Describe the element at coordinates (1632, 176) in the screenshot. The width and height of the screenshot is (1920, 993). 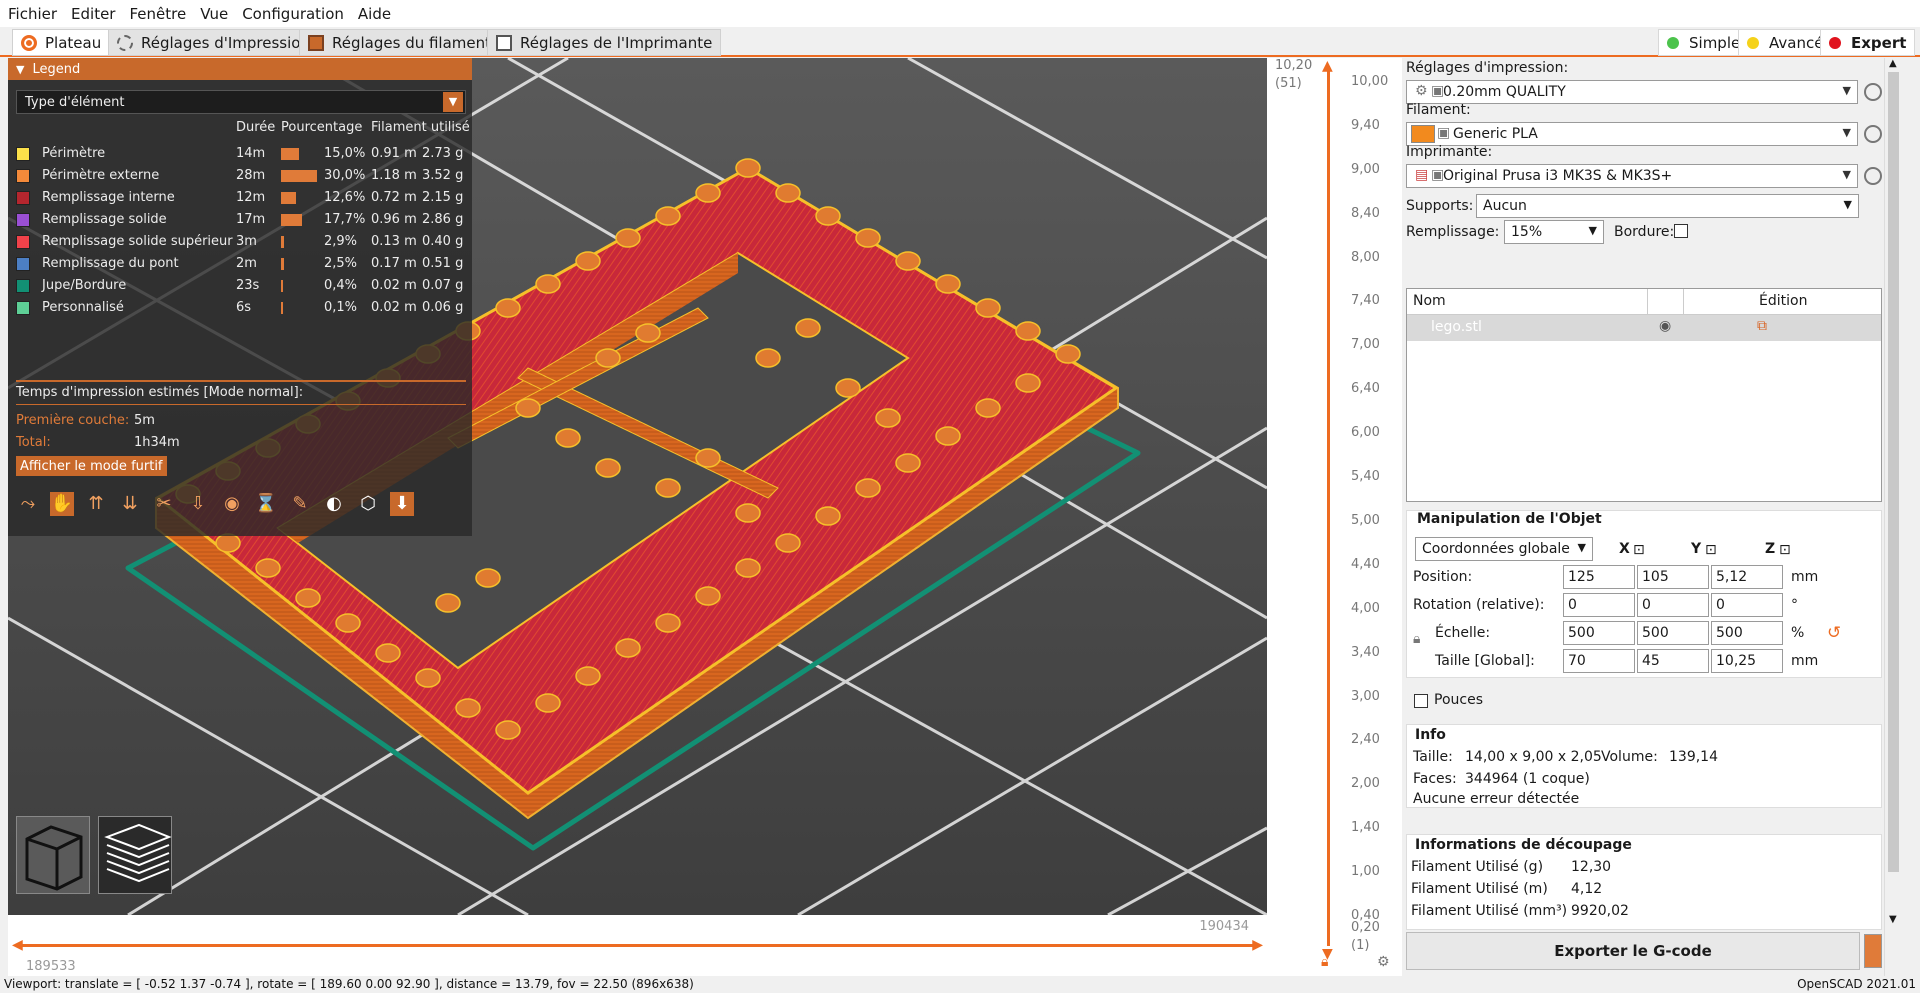
I see `printer-combo: ▤ ▣ Original Prusa i3 MK3S & MK3S+ ▼` at that location.